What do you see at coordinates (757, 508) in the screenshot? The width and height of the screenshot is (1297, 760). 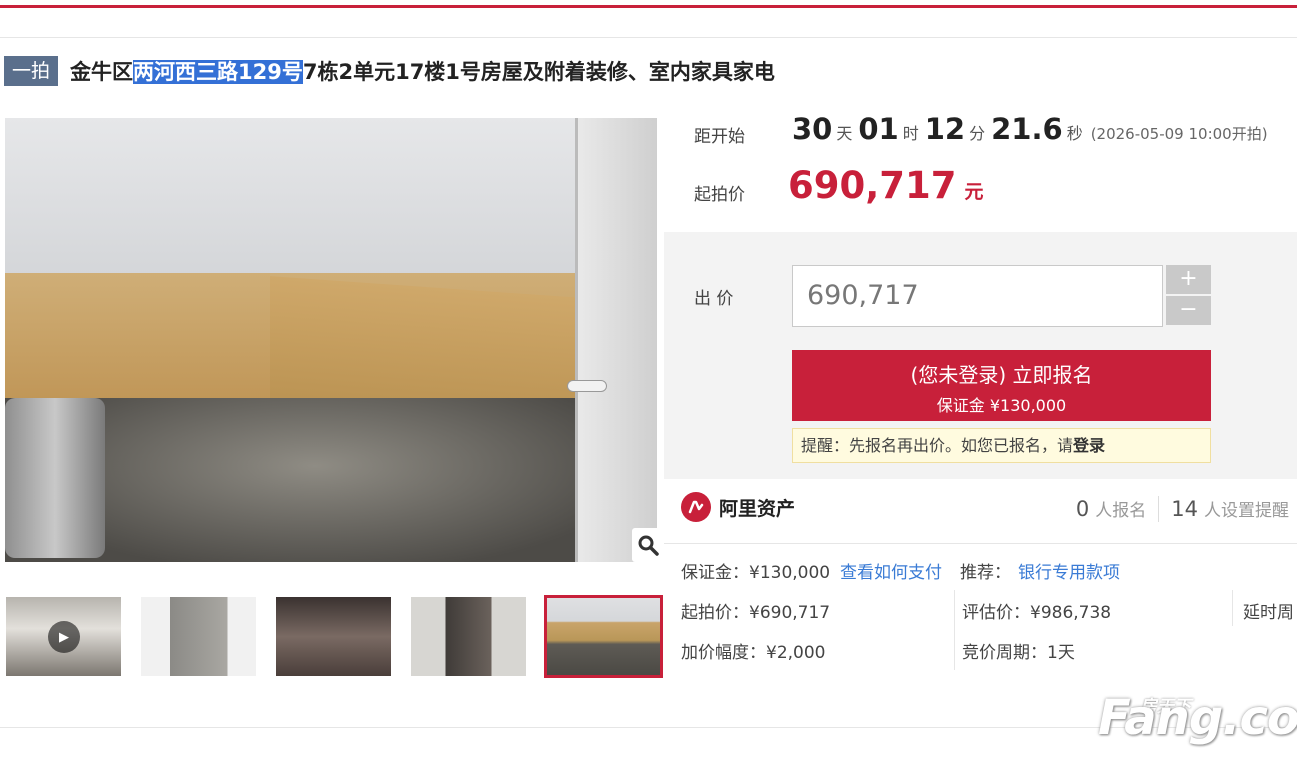 I see `seller-name: 阿里资产` at bounding box center [757, 508].